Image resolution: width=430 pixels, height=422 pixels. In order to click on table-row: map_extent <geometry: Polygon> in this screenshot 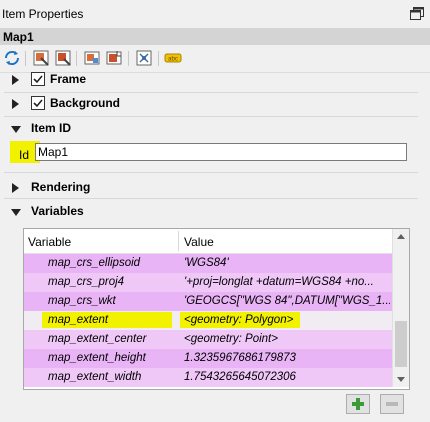, I will do `click(208, 320)`.